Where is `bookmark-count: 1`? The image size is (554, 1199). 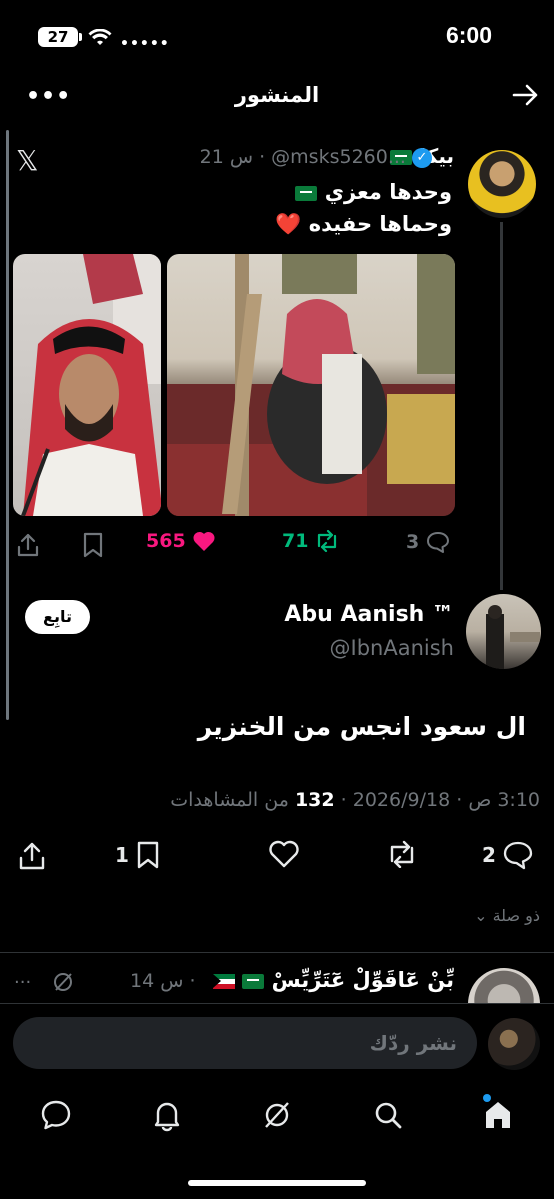 bookmark-count: 1 is located at coordinates (122, 855).